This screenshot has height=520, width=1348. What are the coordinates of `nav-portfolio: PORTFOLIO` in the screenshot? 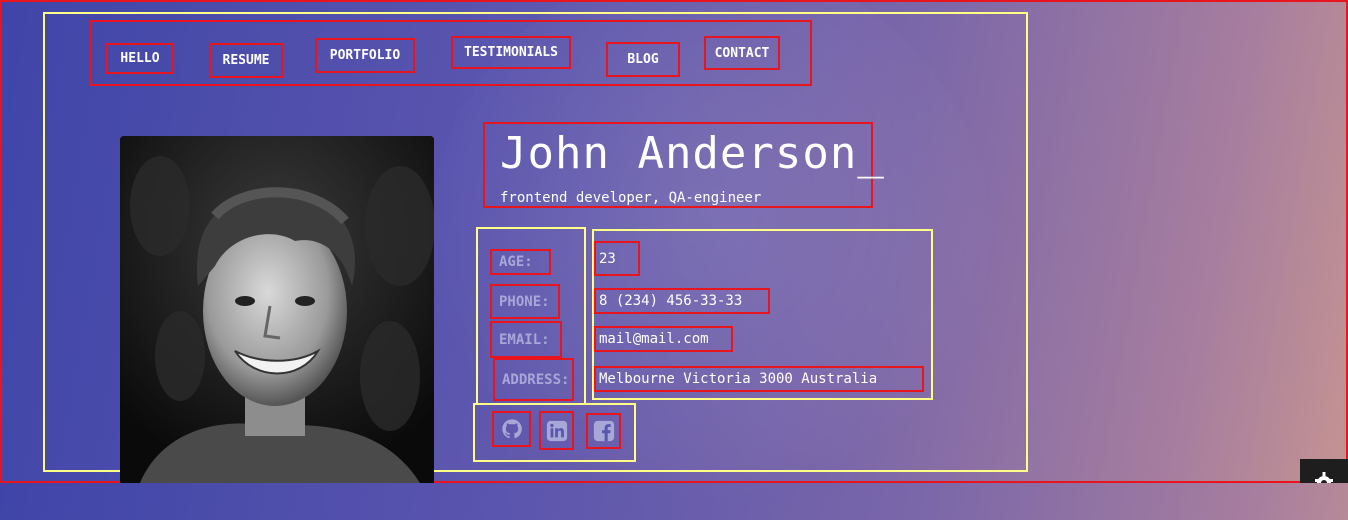 It's located at (365, 55).